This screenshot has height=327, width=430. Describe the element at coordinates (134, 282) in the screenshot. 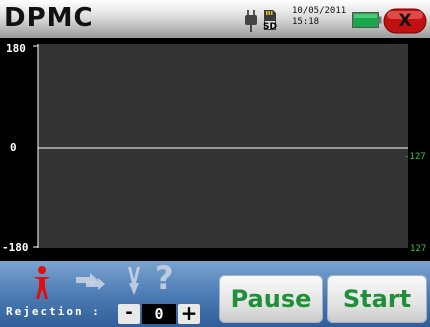

I see `down-arrow-icon` at that location.